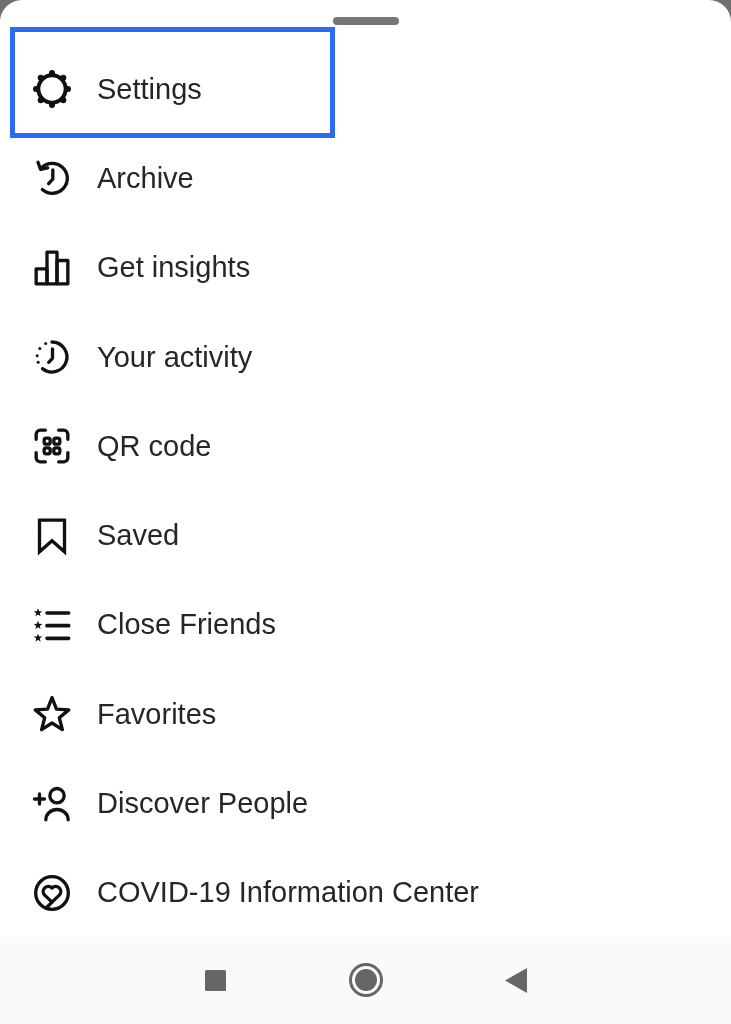 The width and height of the screenshot is (731, 1024). What do you see at coordinates (365, 268) in the screenshot?
I see `menu-item: Get insights` at bounding box center [365, 268].